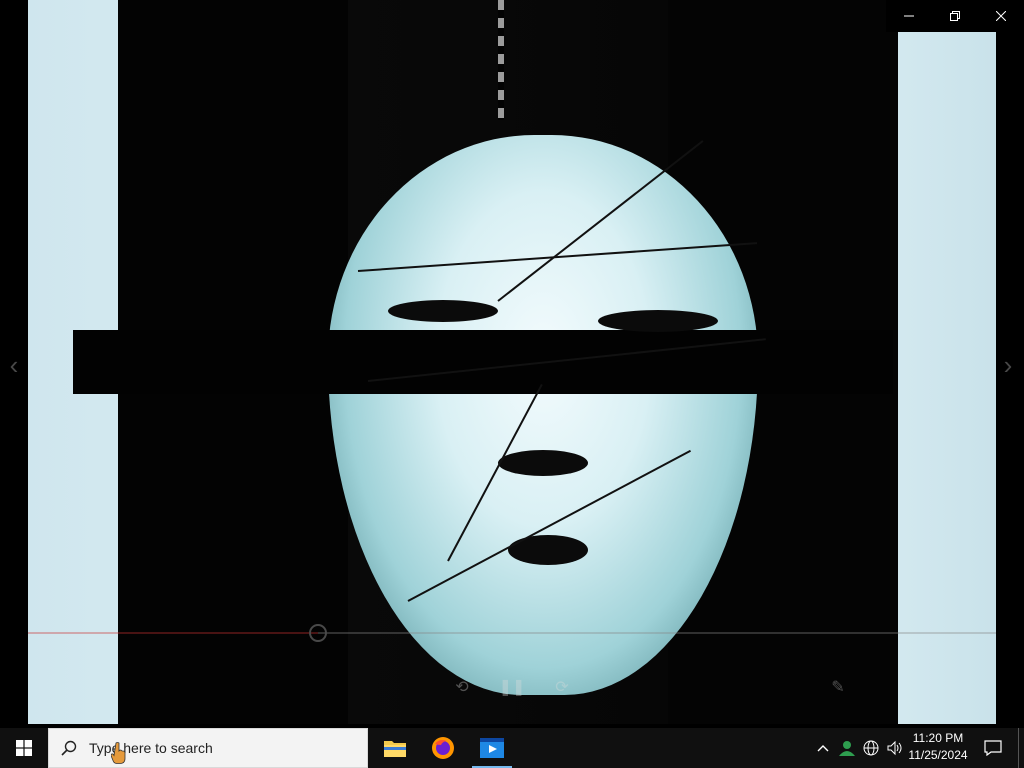 Image resolution: width=1024 pixels, height=768 pixels. I want to click on video-nose-mark, so click(543, 463).